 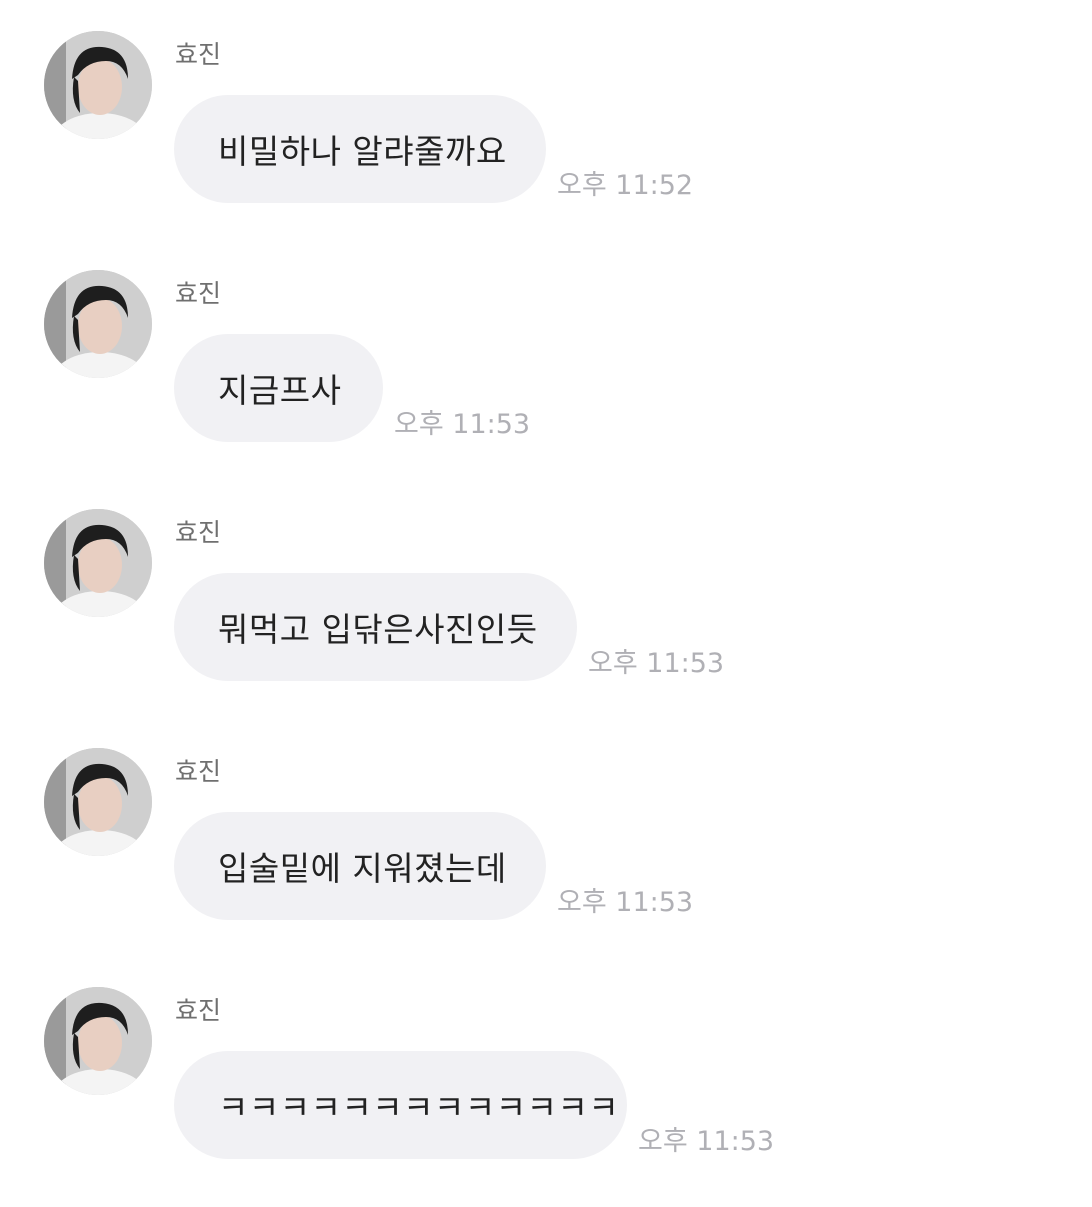 I want to click on message-text: 지금프사, so click(x=280, y=390).